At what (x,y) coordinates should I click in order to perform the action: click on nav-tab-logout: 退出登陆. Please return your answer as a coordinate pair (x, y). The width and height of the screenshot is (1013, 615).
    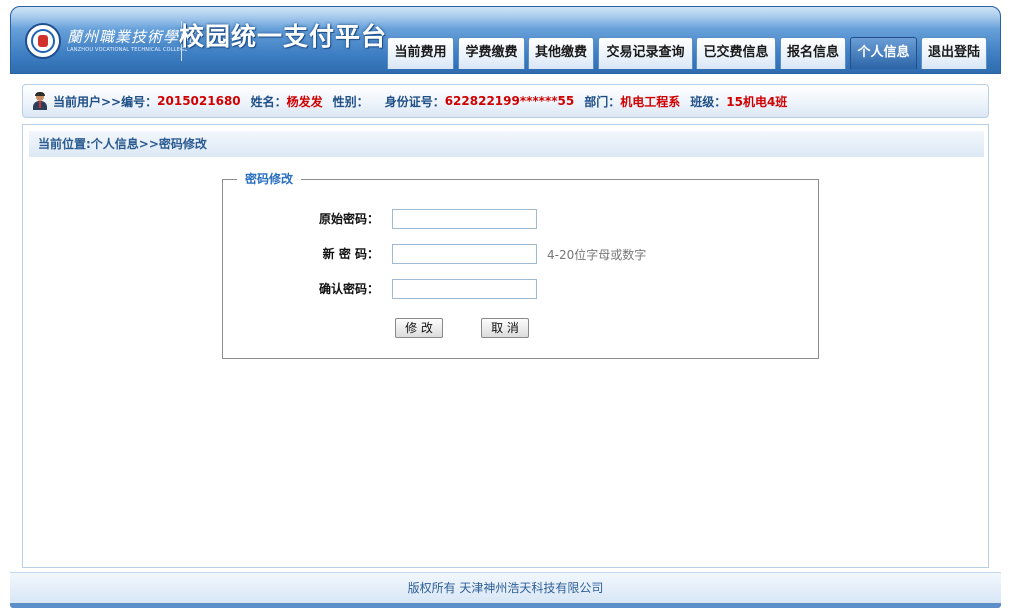
    Looking at the image, I should click on (954, 53).